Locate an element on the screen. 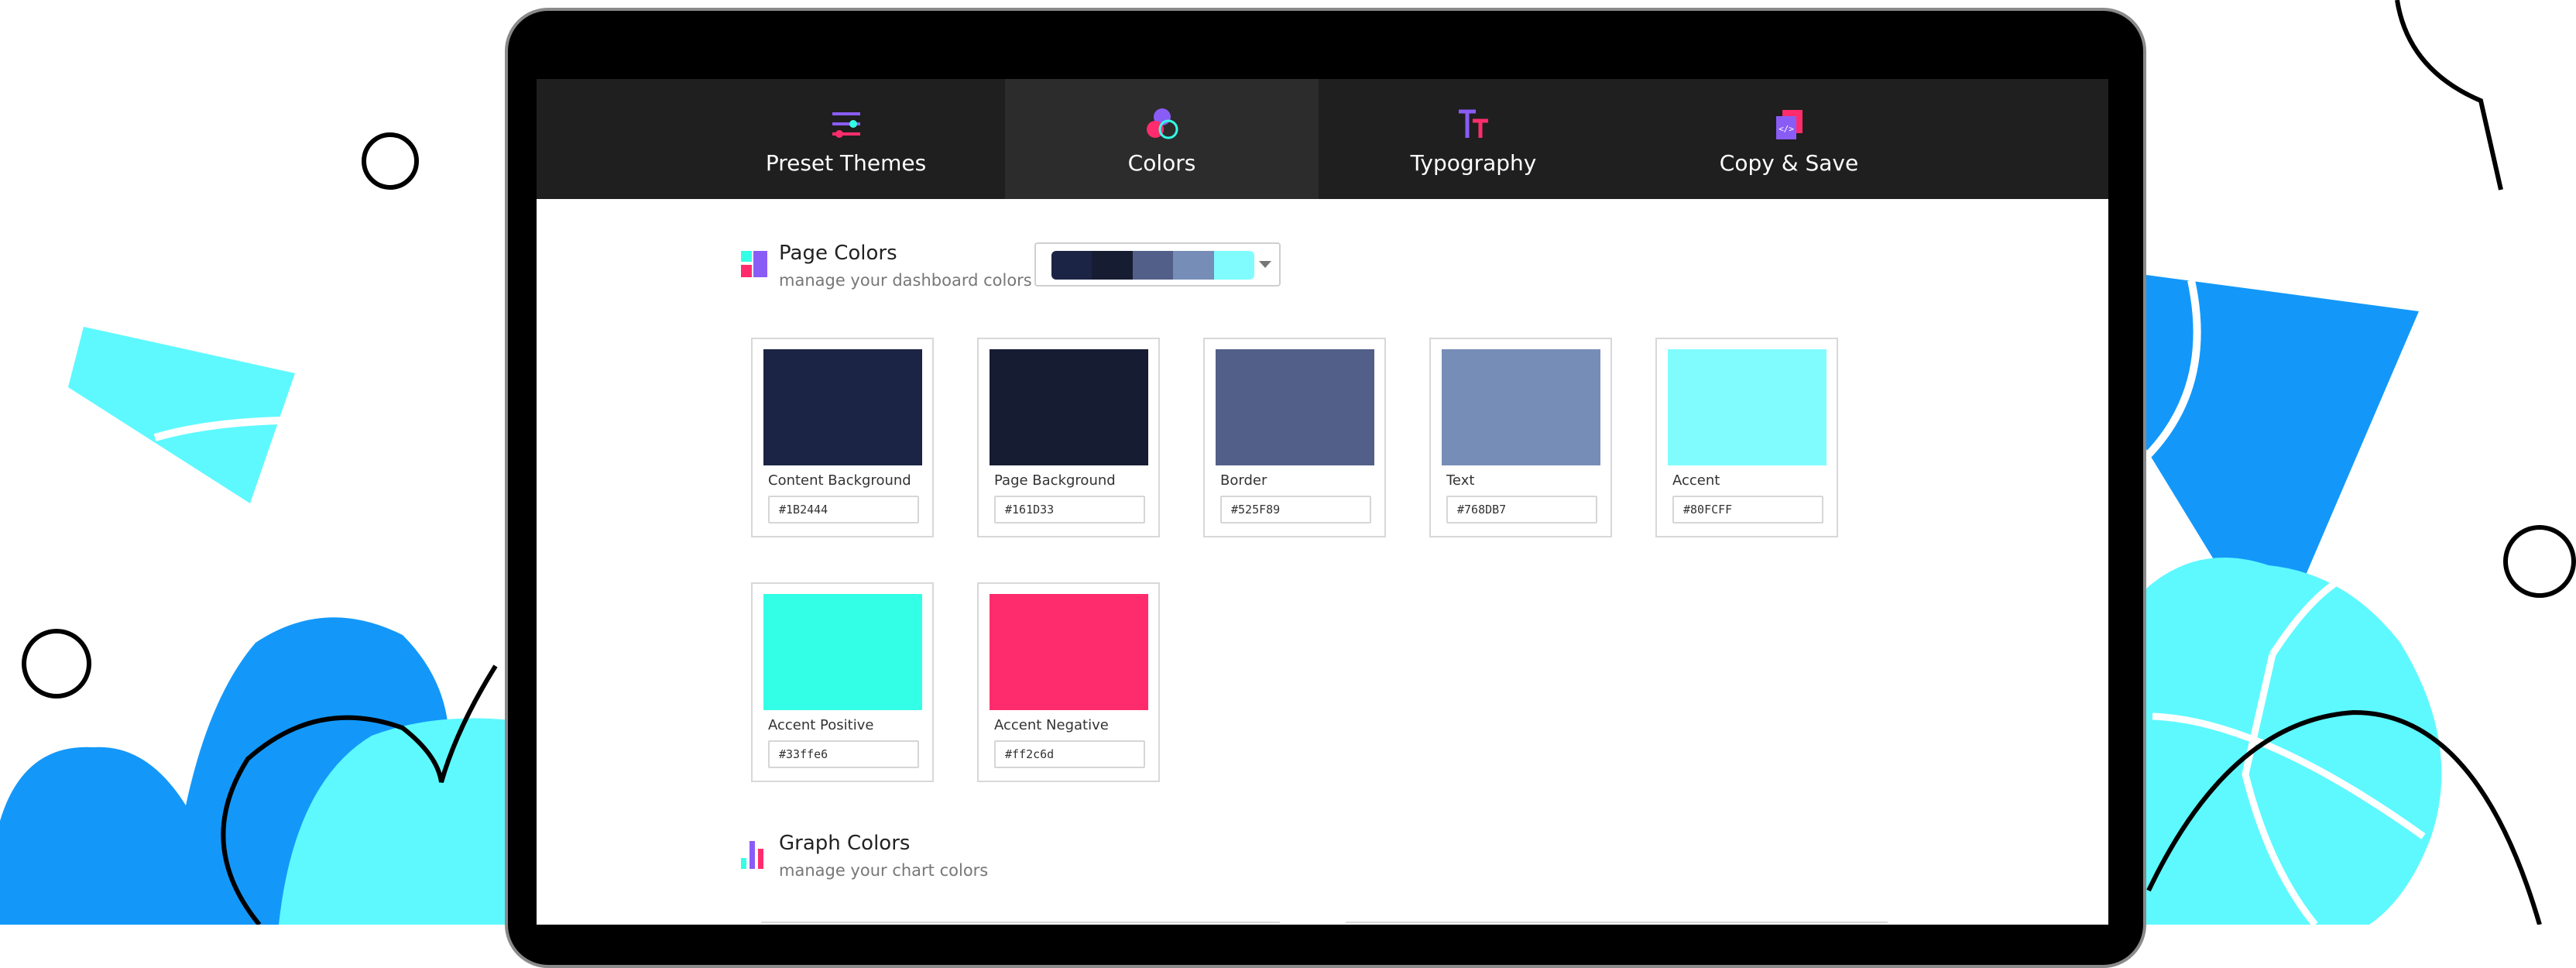 This screenshot has width=2576, height=968. color-name: Content Background is located at coordinates (839, 481).